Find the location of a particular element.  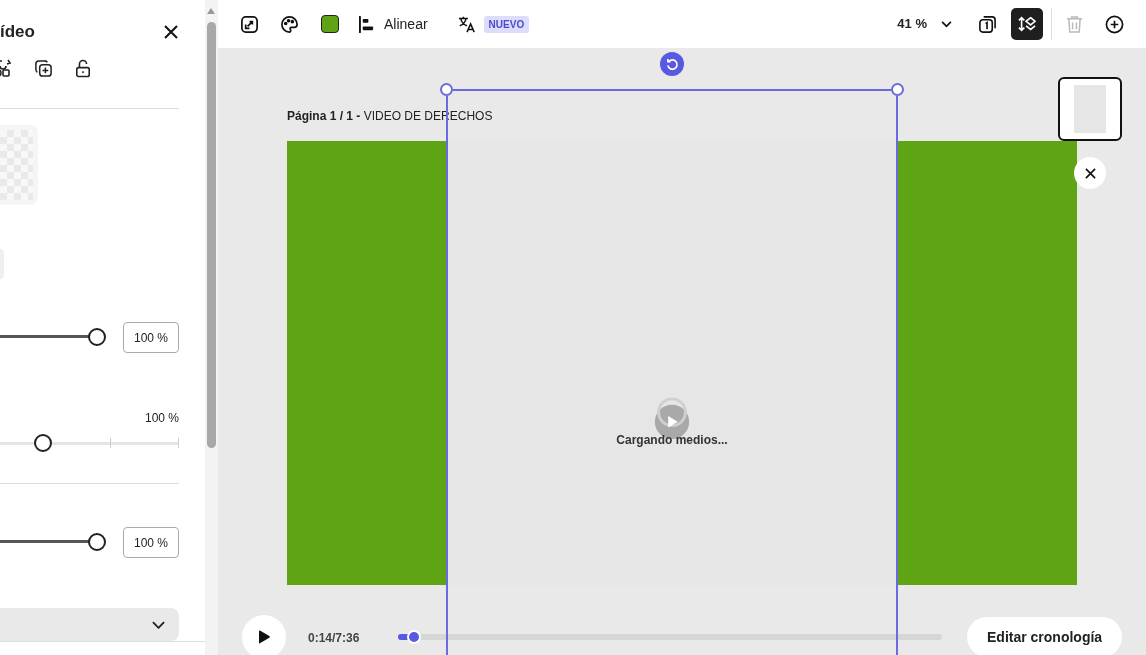

align-button: Alinear is located at coordinates (393, 24).